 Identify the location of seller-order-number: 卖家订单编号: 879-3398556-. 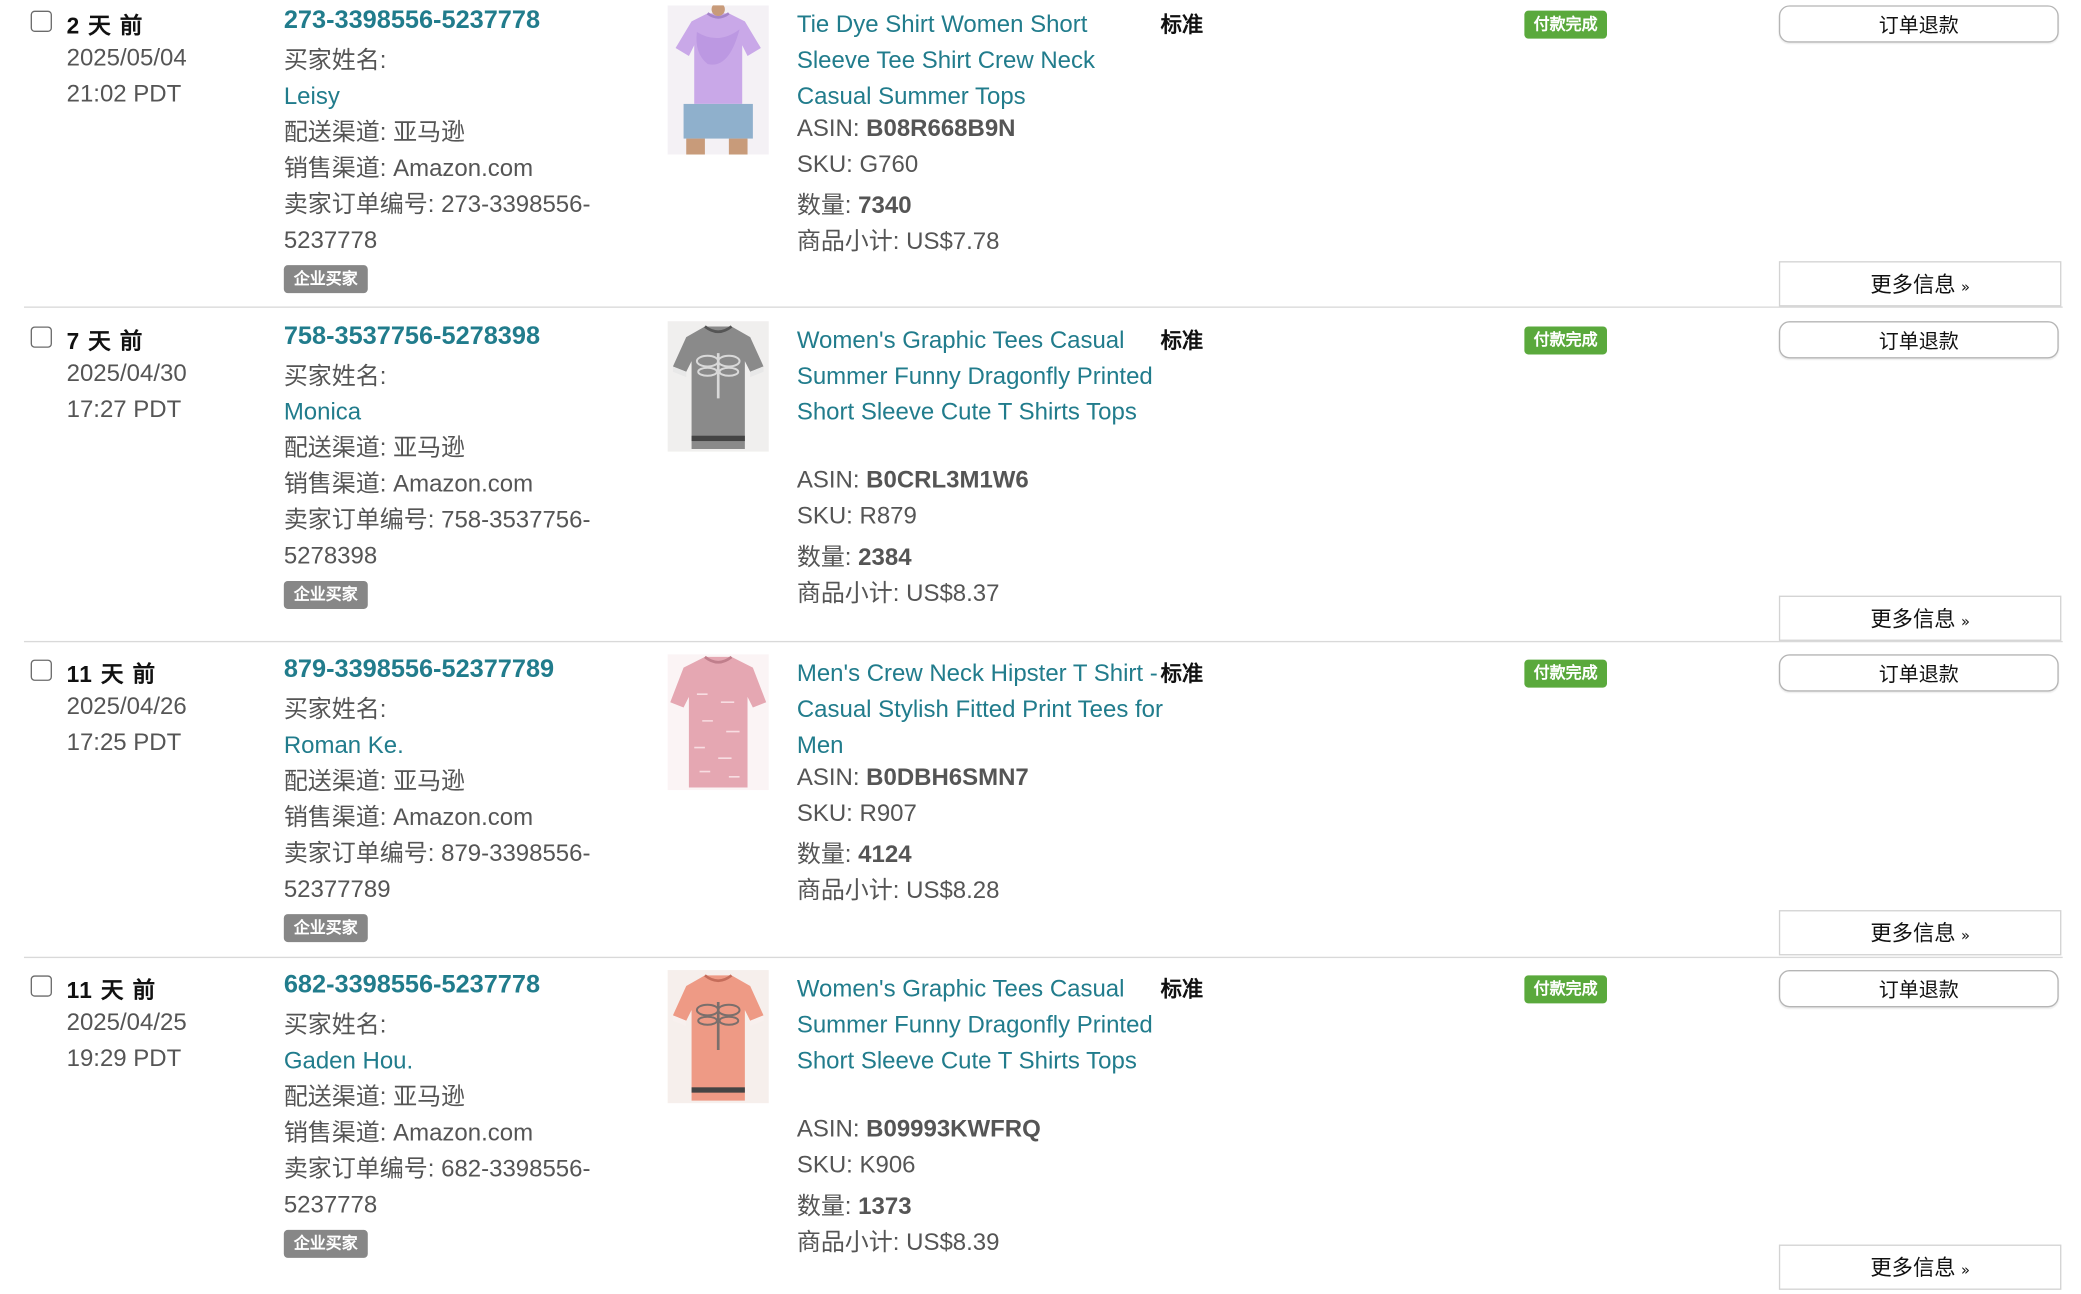
(437, 853).